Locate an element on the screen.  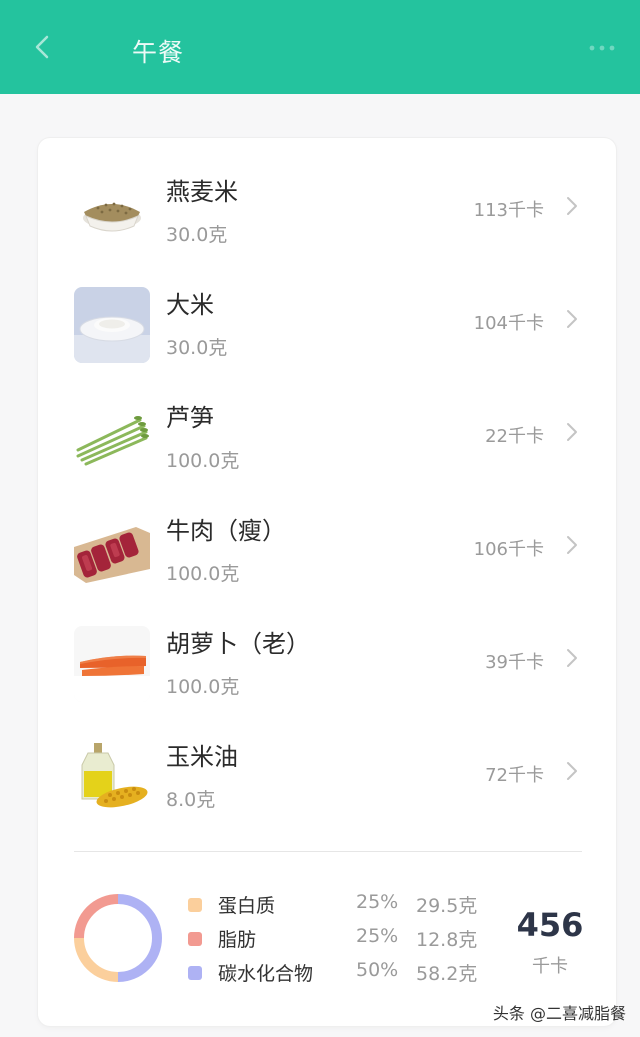
legend-row-carbs: 碳水化合物 50% 58.2克 is located at coordinates (338, 974).